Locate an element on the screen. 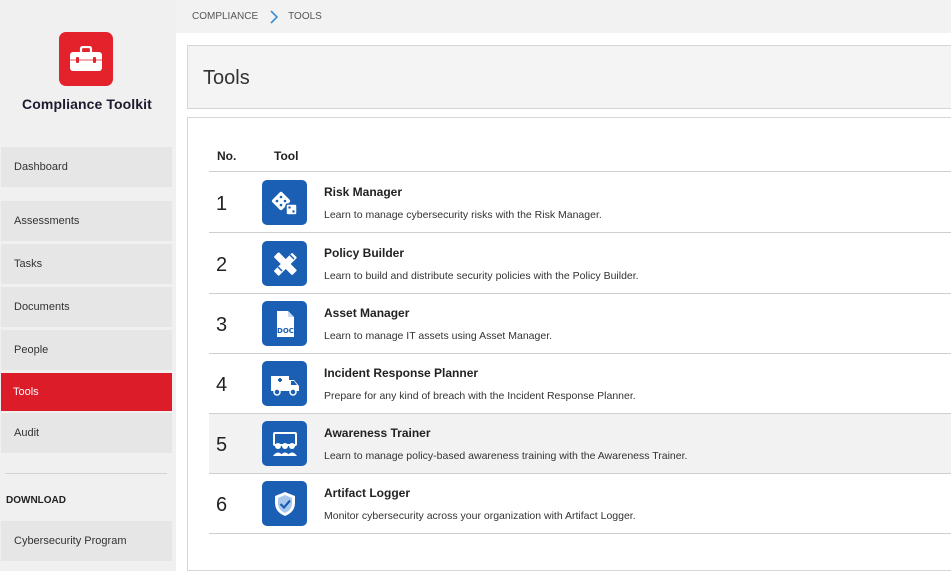 Image resolution: width=951 pixels, height=571 pixels. tool-name: Awareness Trainer is located at coordinates (377, 433).